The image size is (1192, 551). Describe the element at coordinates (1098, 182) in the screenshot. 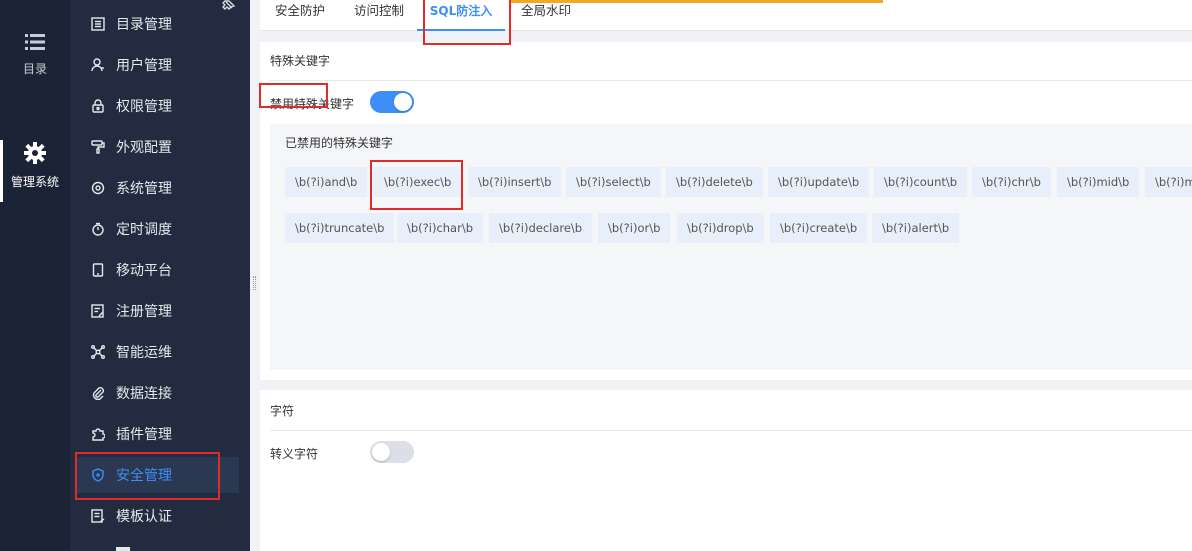

I see `keyword-chip: \b(?i)mid\b` at that location.